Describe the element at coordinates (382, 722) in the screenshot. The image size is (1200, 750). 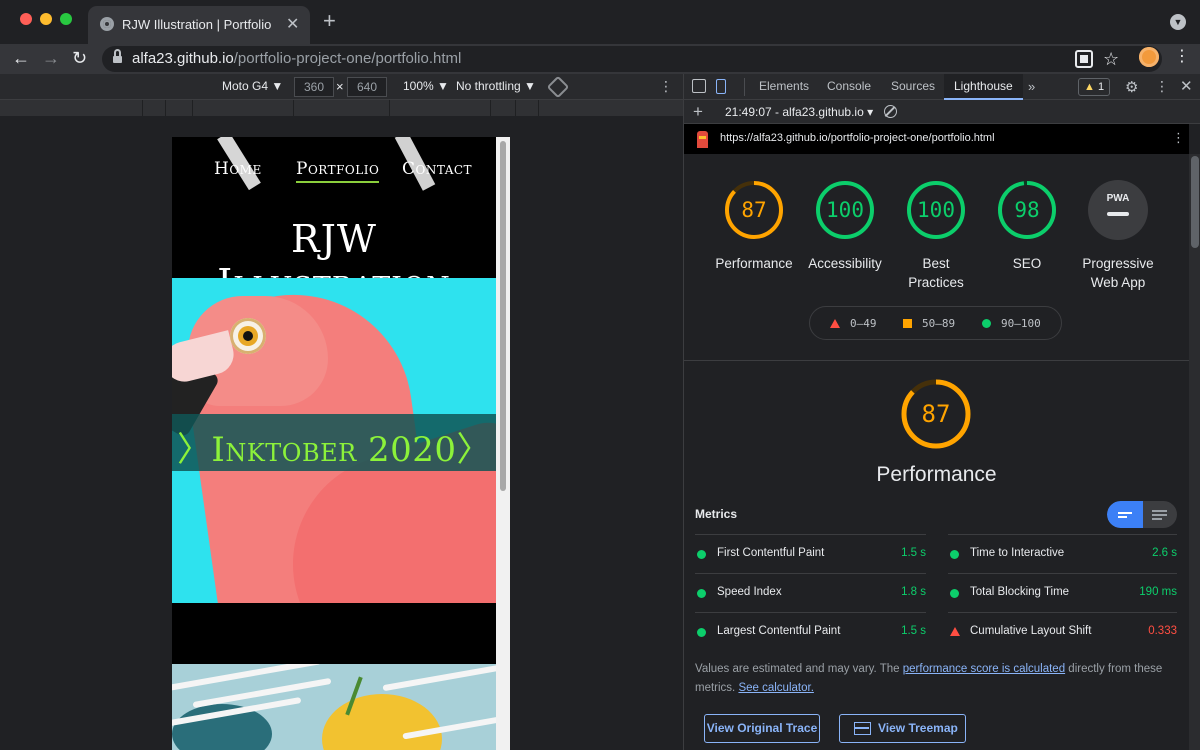
I see `gallery-image-shape` at that location.